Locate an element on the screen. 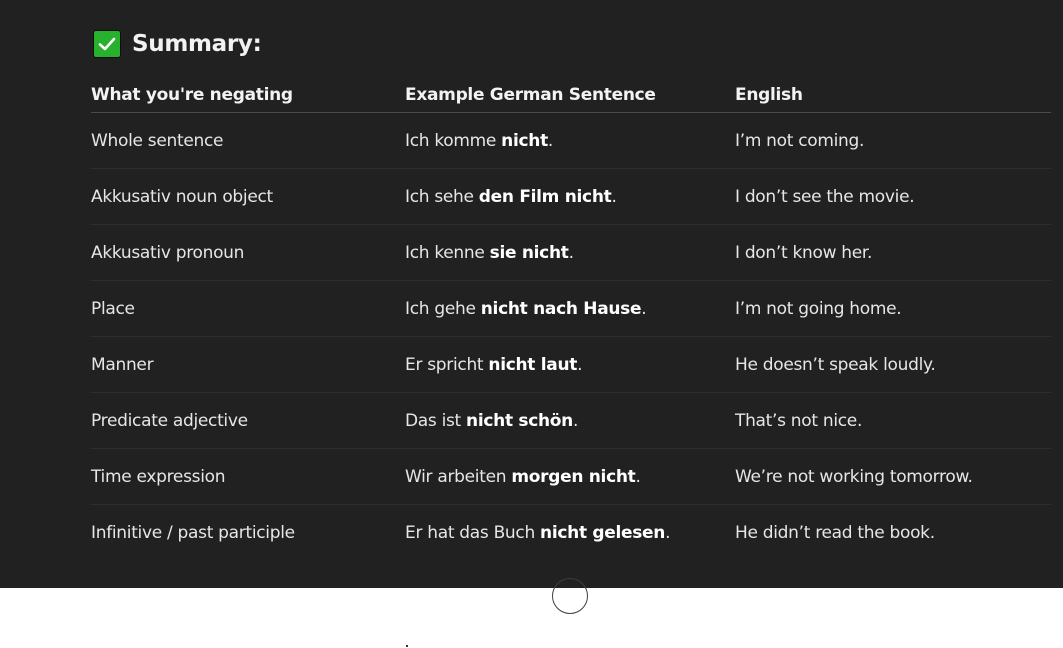  cell-what: Predicate adjective is located at coordinates (248, 420).